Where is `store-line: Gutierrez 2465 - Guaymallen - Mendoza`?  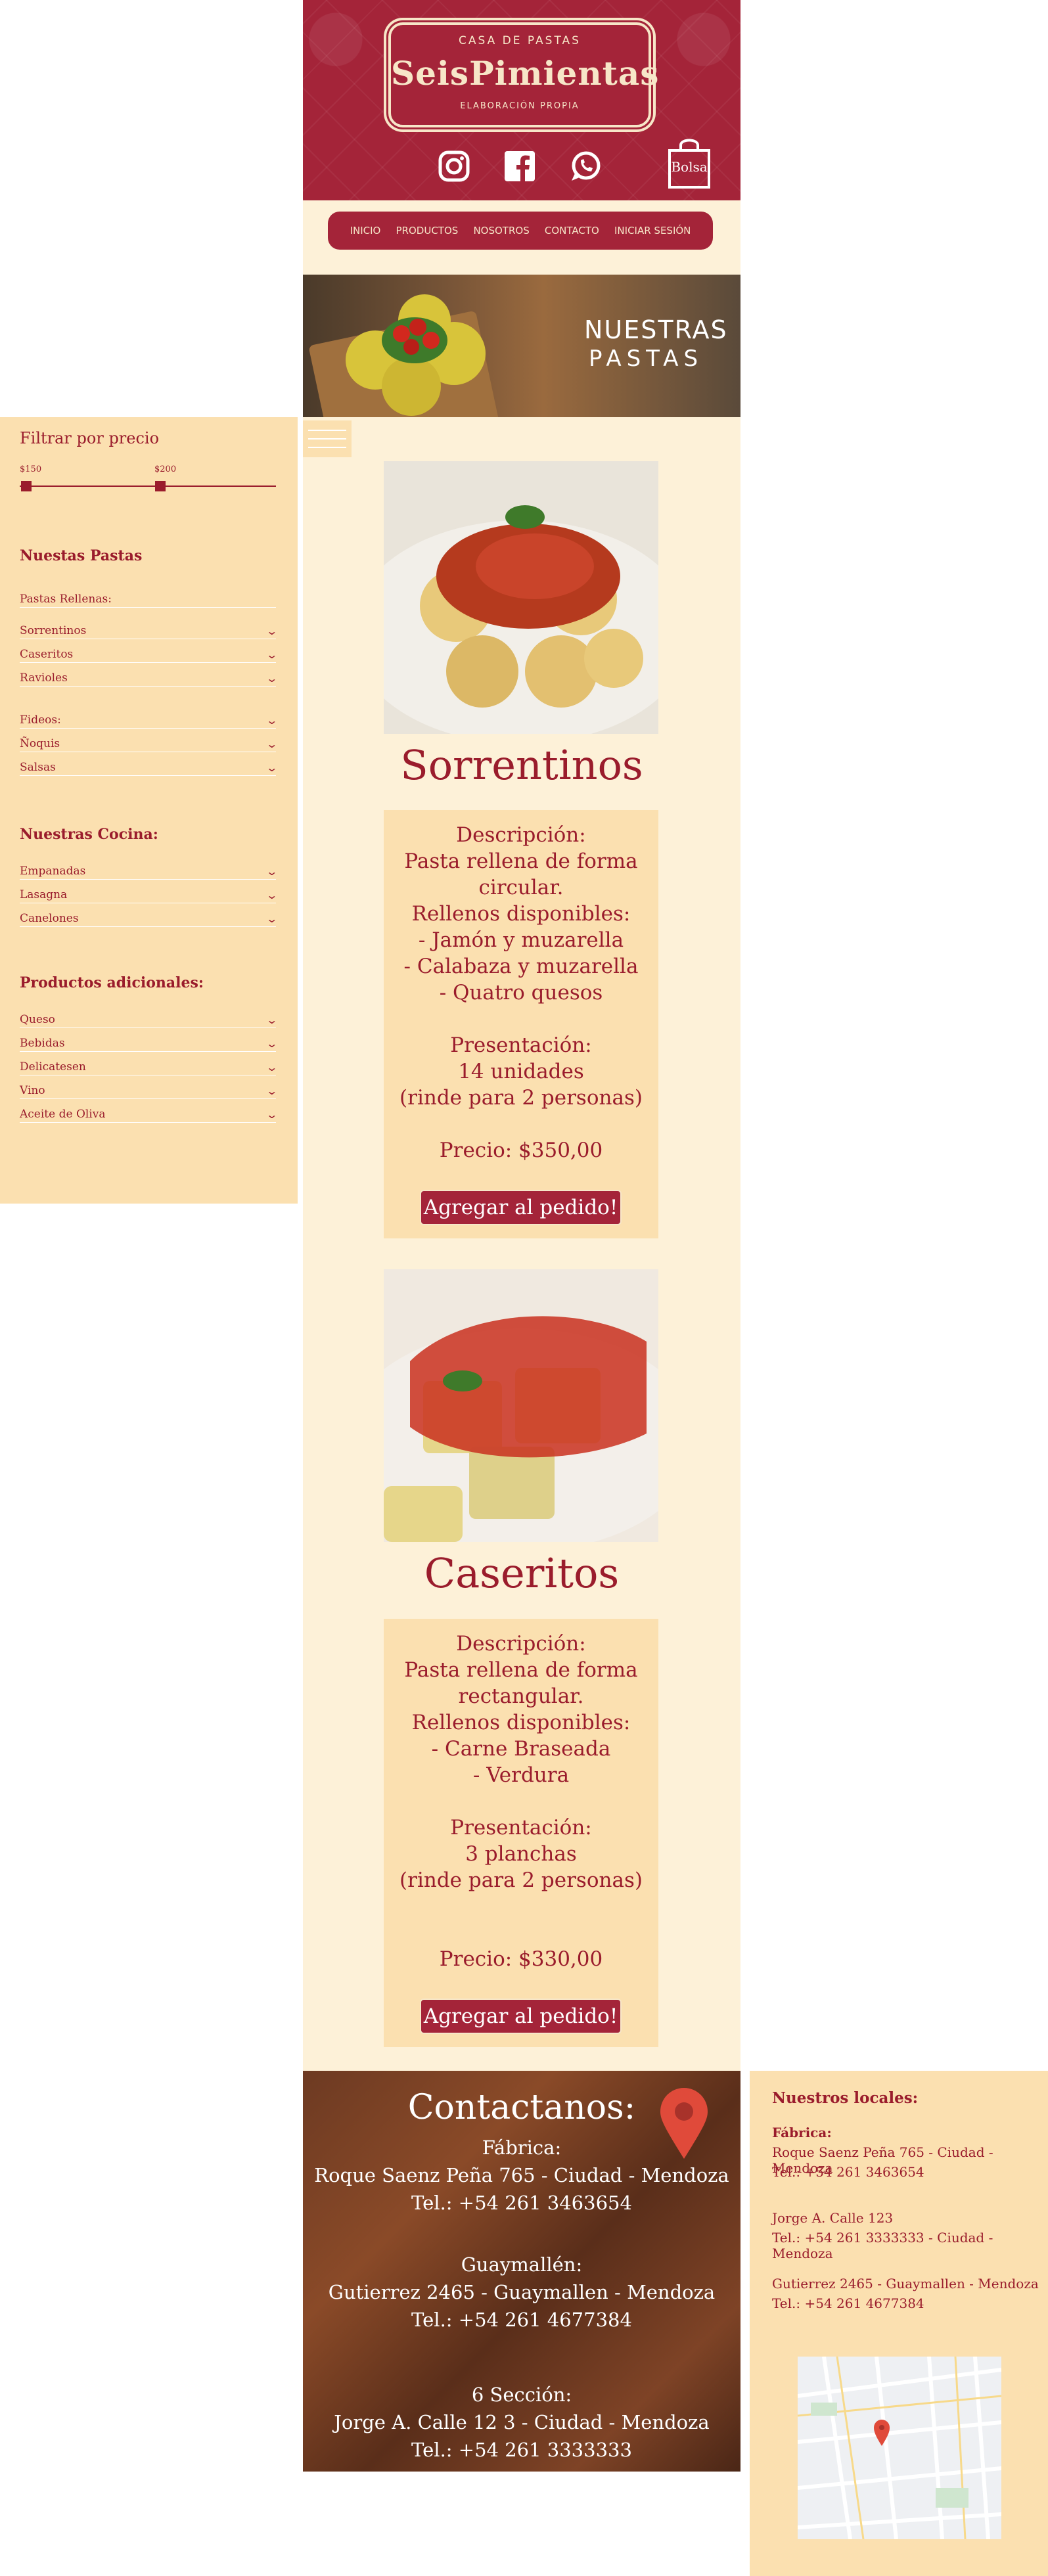
store-line: Gutierrez 2465 - Guaymallen - Mendoza is located at coordinates (905, 2284).